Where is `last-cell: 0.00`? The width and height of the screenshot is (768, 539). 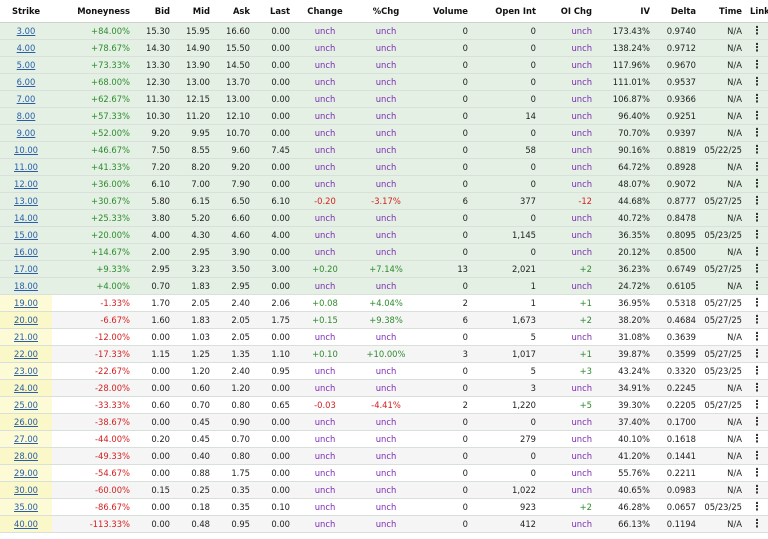
last-cell: 0.00 is located at coordinates (274, 116).